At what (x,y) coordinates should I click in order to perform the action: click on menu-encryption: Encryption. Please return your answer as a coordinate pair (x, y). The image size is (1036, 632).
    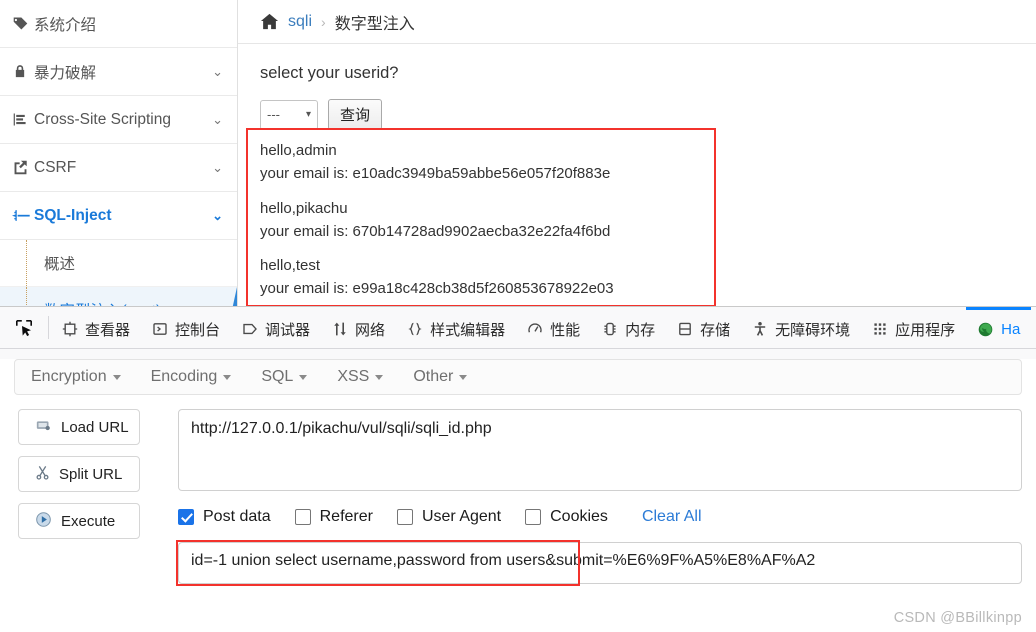
    Looking at the image, I should click on (76, 377).